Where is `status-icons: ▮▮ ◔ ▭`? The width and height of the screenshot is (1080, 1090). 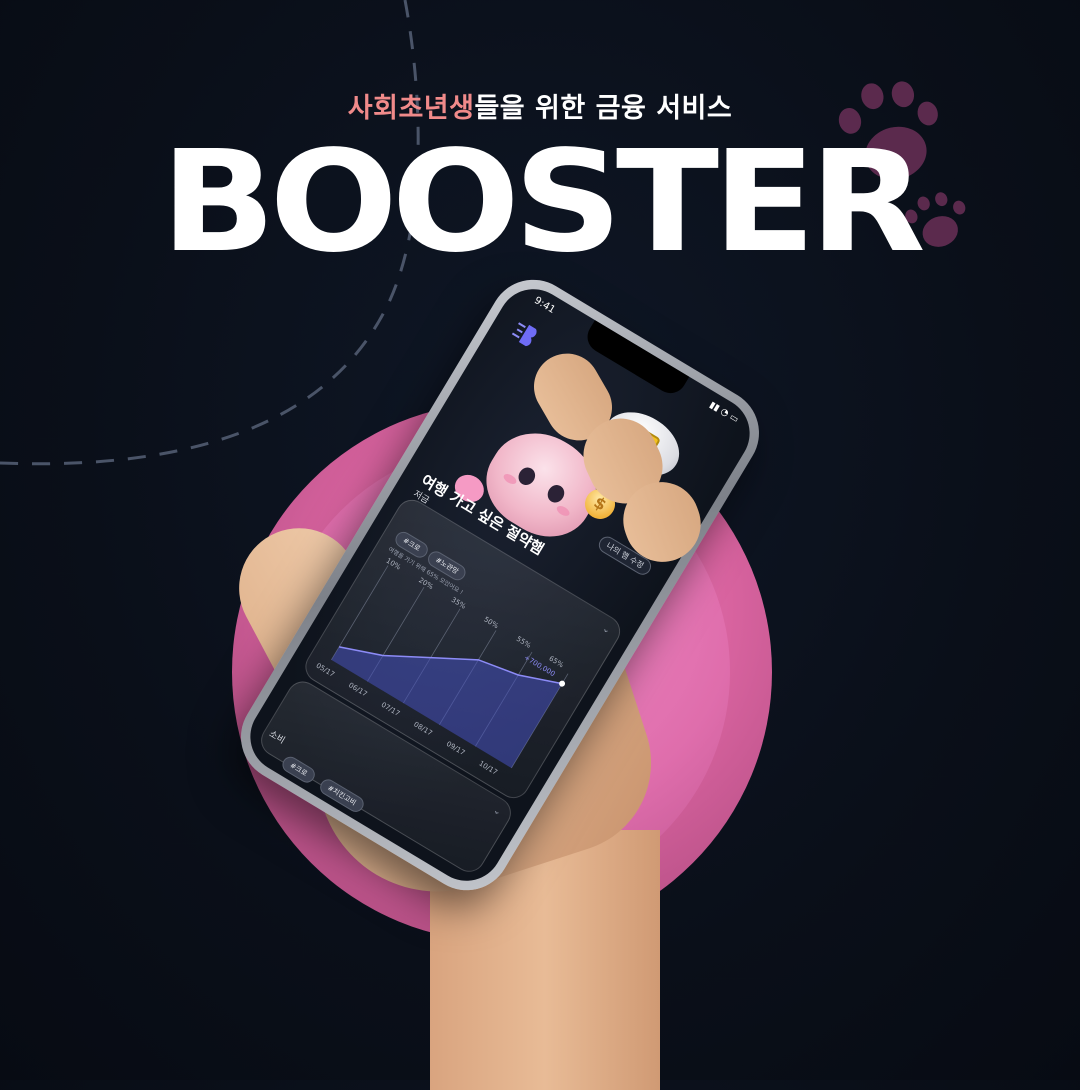 status-icons: ▮▮ ◔ ▭ is located at coordinates (724, 413).